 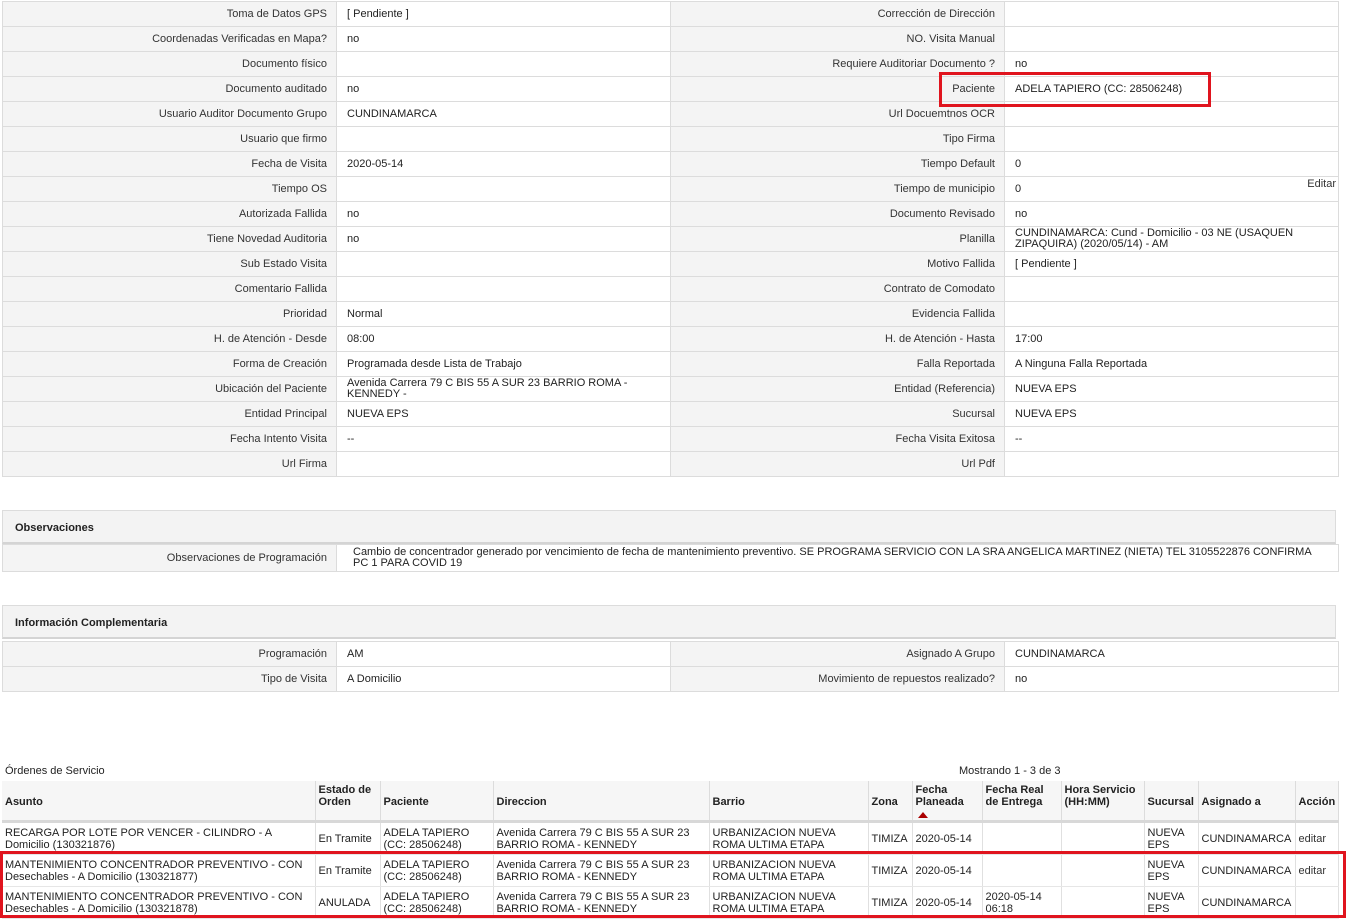 What do you see at coordinates (1171, 414) in the screenshot?
I see `sucursal-value: NUEVA EPS` at bounding box center [1171, 414].